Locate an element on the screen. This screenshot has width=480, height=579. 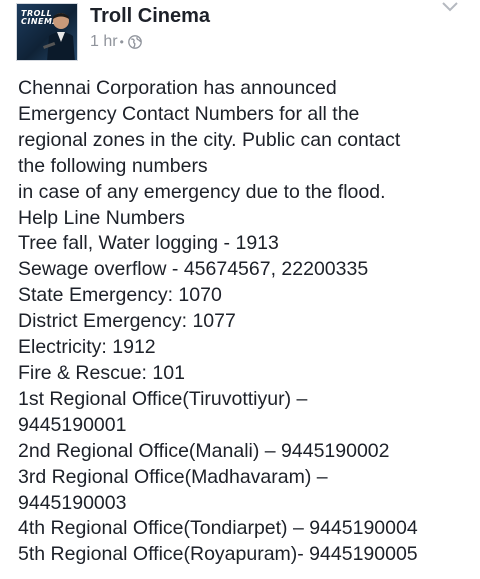
post-text-line: Electricity: 1912 is located at coordinates (87, 347).